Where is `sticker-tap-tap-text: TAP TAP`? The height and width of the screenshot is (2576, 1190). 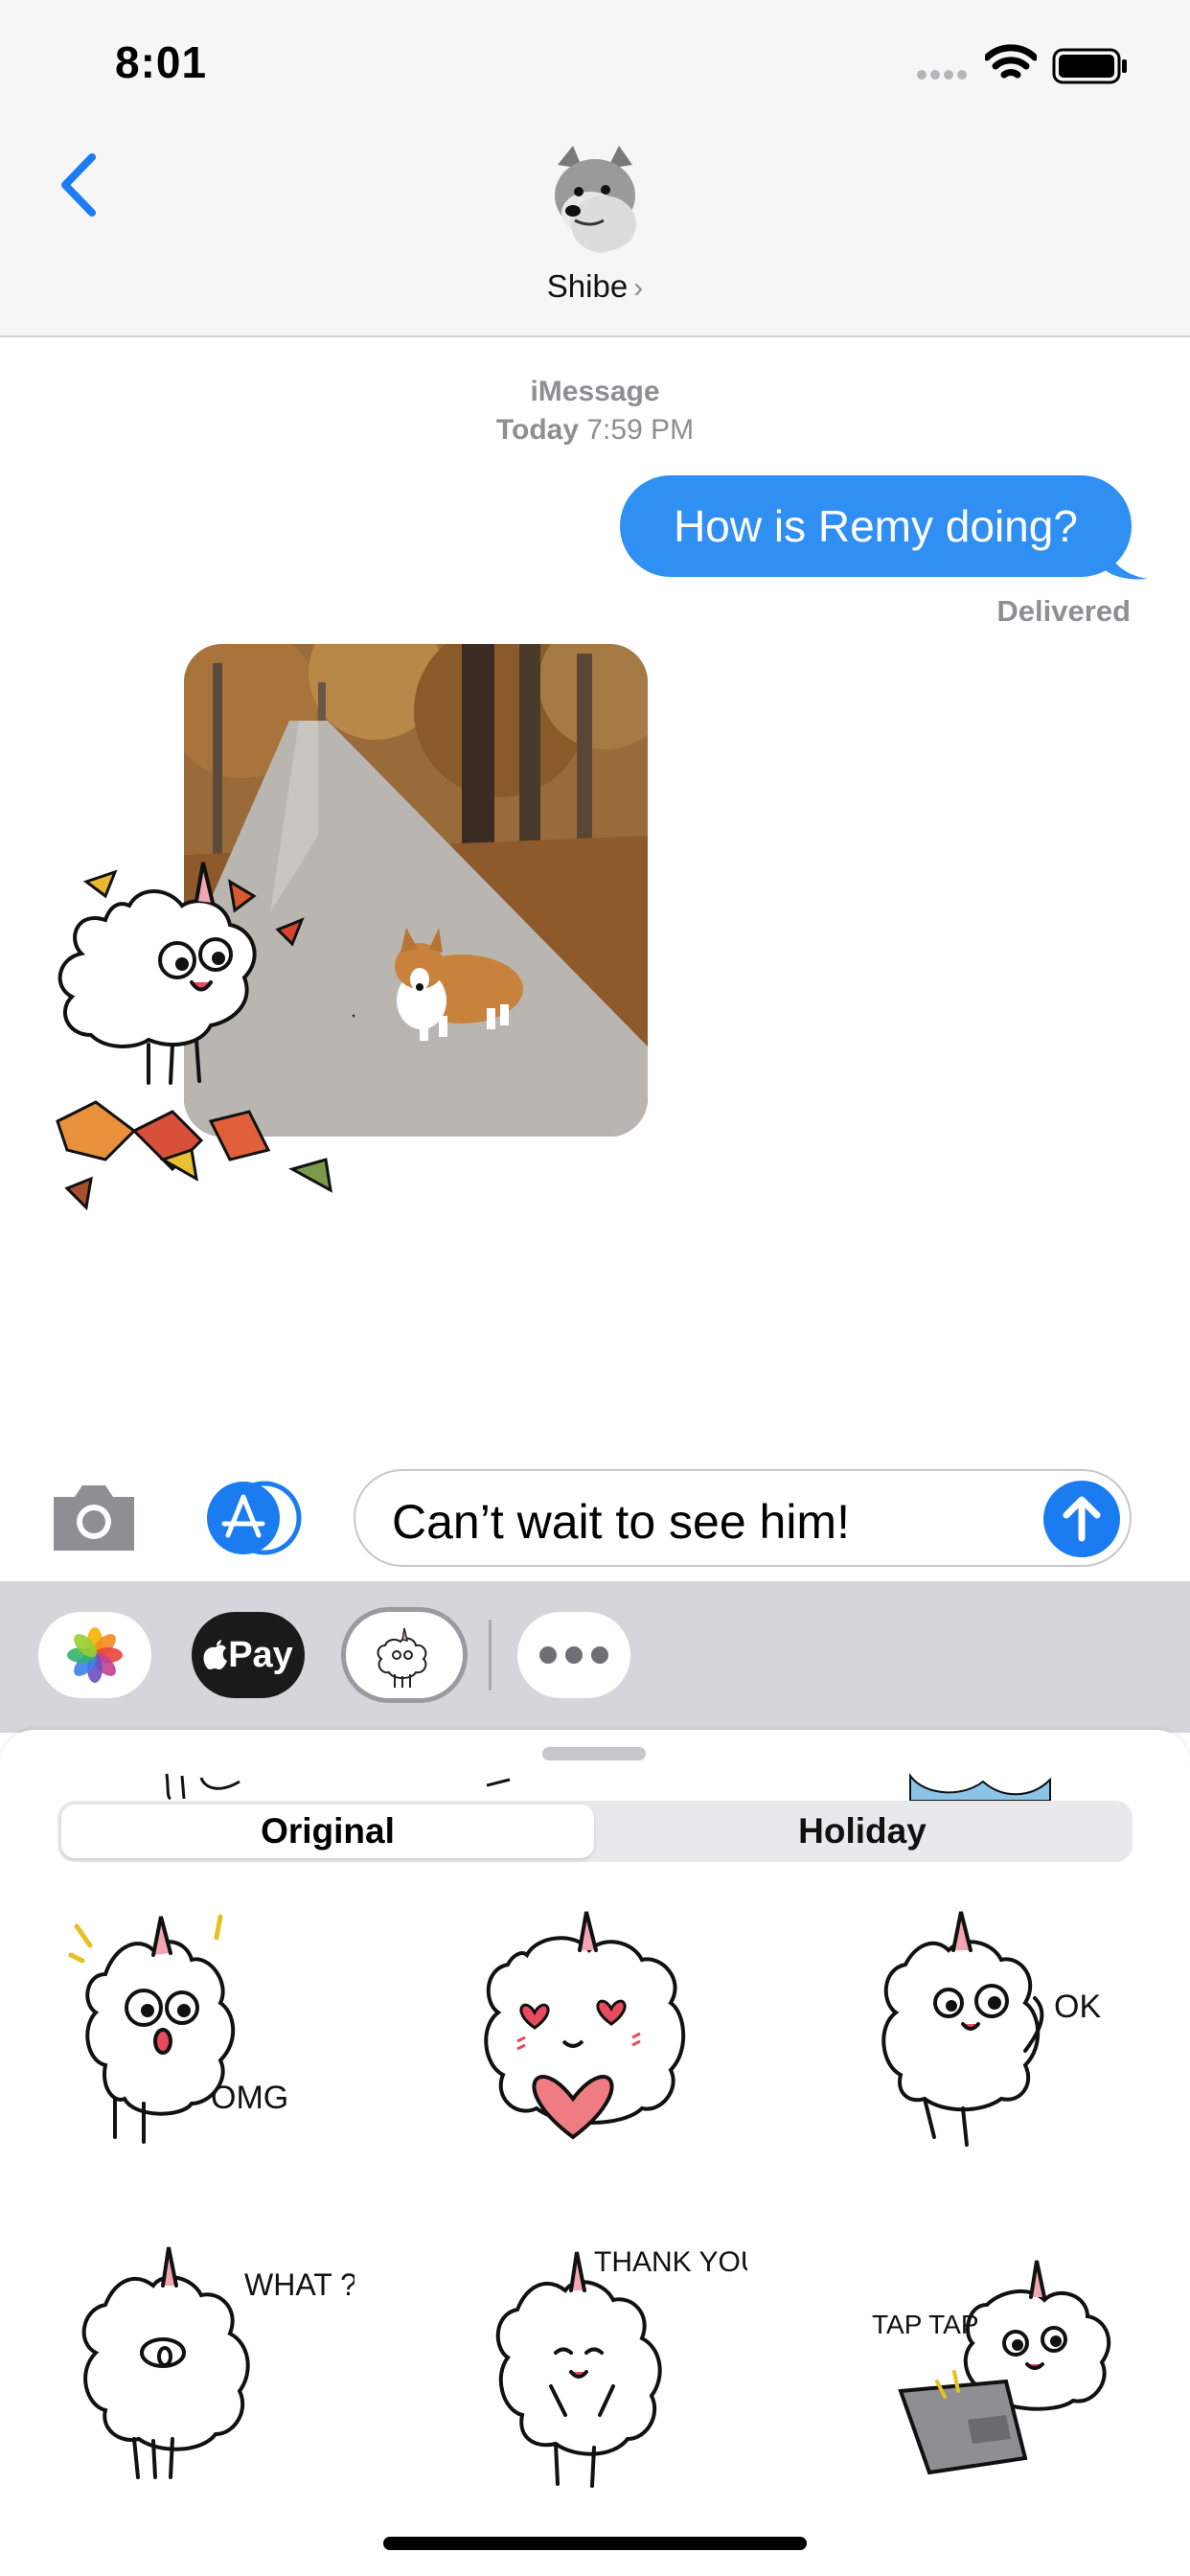 sticker-tap-tap-text: TAP TAP is located at coordinates (926, 2324).